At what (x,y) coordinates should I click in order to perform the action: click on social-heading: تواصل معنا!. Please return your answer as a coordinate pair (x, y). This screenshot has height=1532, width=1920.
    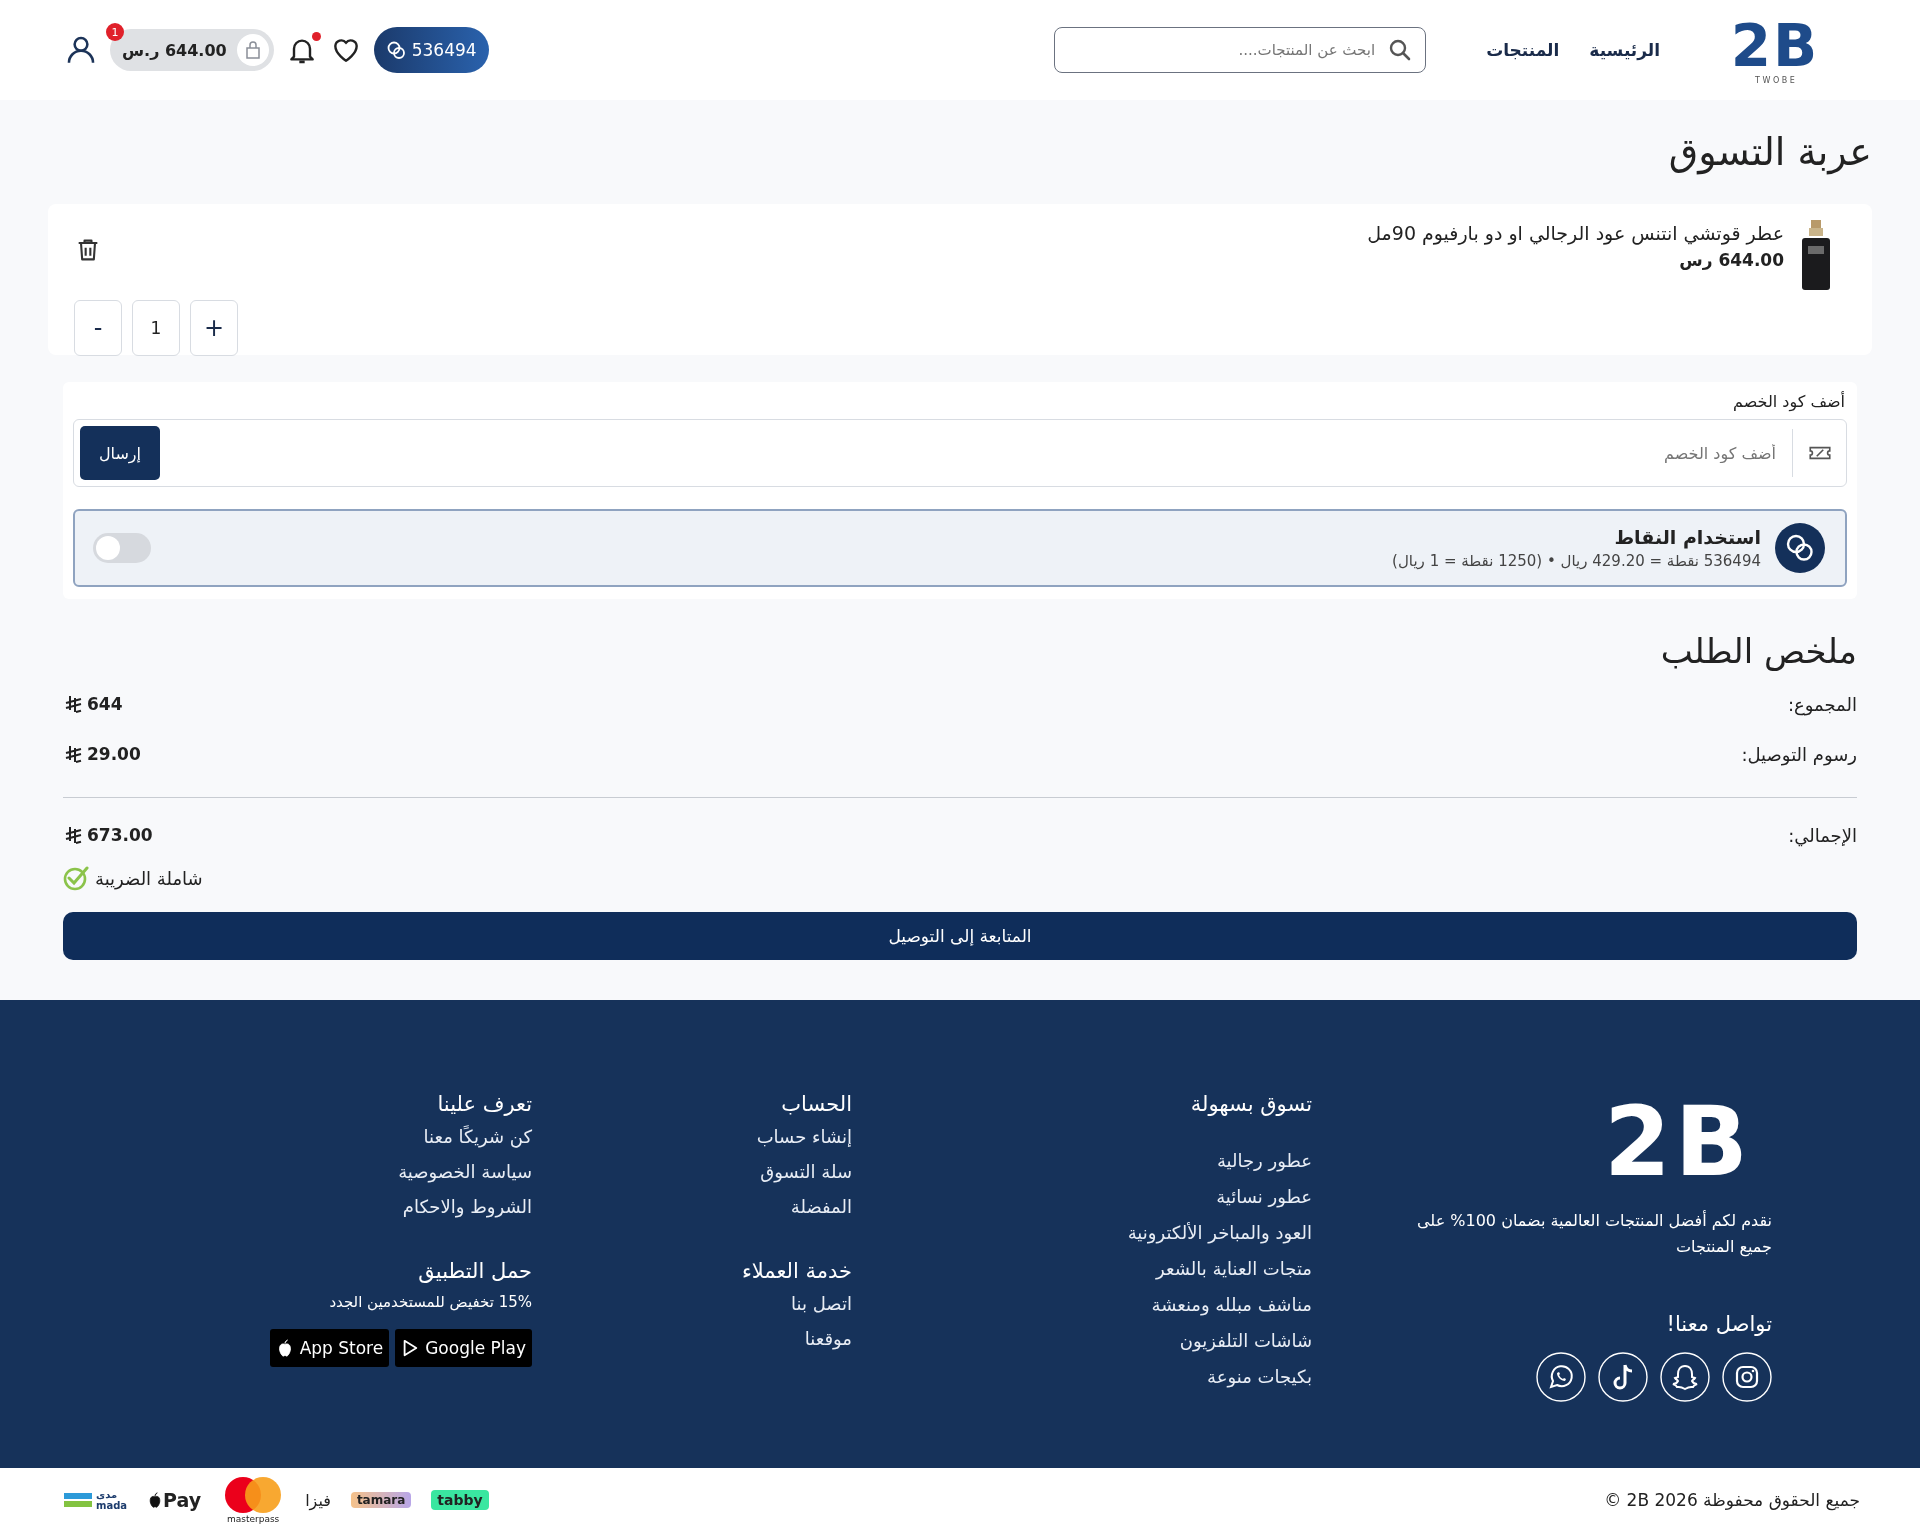
    Looking at the image, I should click on (1718, 1324).